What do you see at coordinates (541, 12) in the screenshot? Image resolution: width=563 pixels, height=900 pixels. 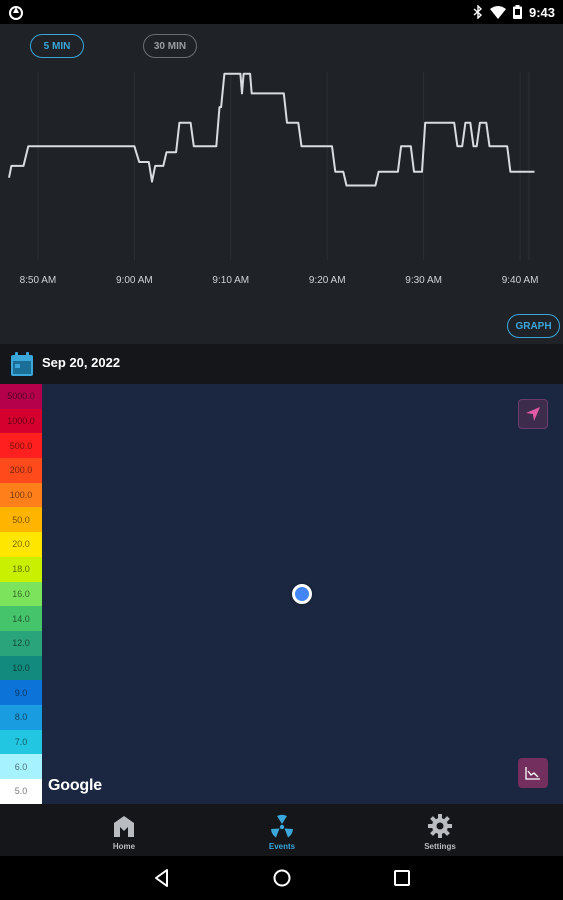 I see `status-time: 9:43` at bounding box center [541, 12].